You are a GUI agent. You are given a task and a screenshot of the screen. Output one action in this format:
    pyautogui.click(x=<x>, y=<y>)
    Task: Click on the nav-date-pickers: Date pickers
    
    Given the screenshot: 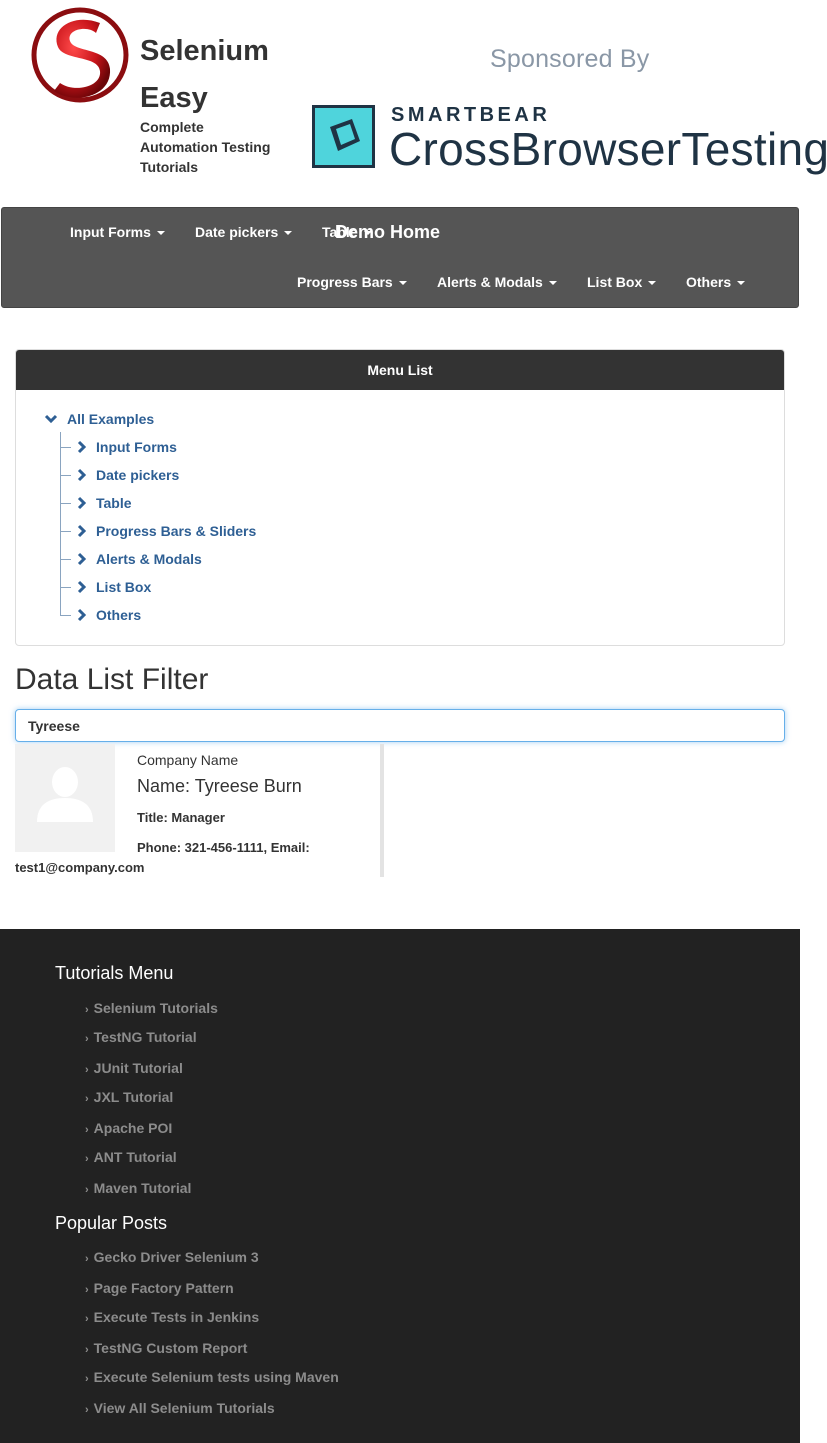 What is the action you would take?
    pyautogui.click(x=244, y=232)
    